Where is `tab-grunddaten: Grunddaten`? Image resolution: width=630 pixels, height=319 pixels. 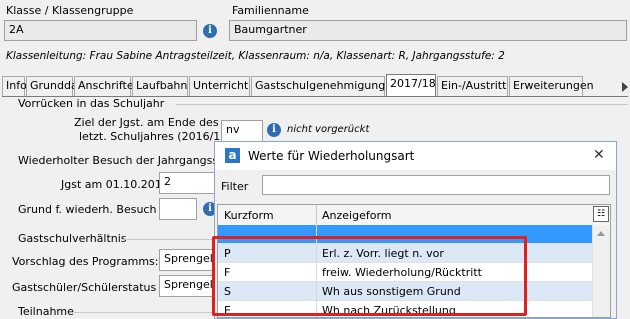
tab-grunddaten: Grunddaten is located at coordinates (61, 86).